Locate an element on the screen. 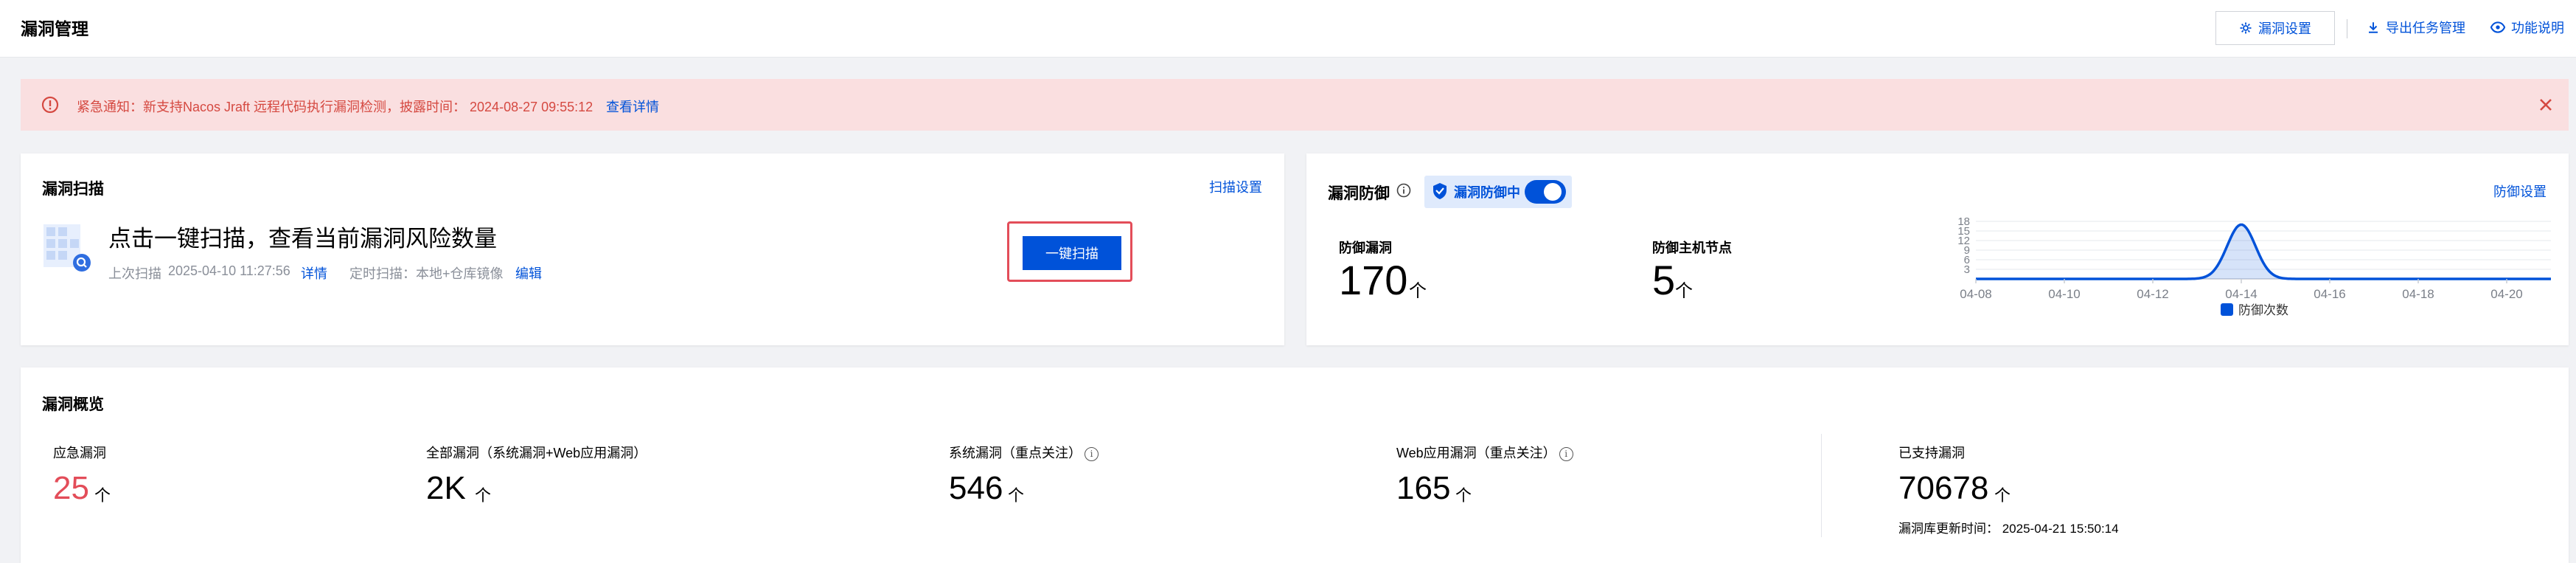  top-header: 漏洞管理 漏洞设置 导出任务管理 功能说明 is located at coordinates (1288, 29).